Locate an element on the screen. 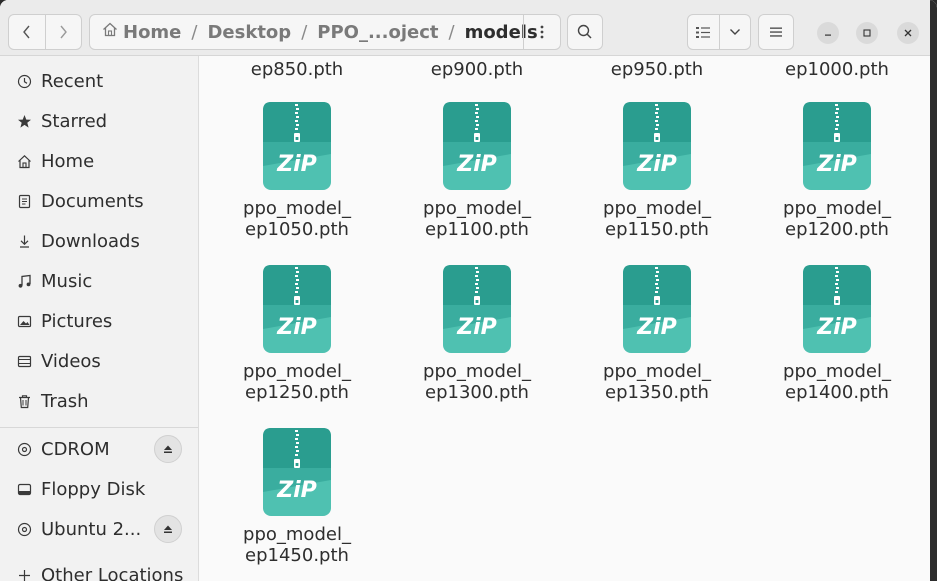  maximize-icon is located at coordinates (867, 33).